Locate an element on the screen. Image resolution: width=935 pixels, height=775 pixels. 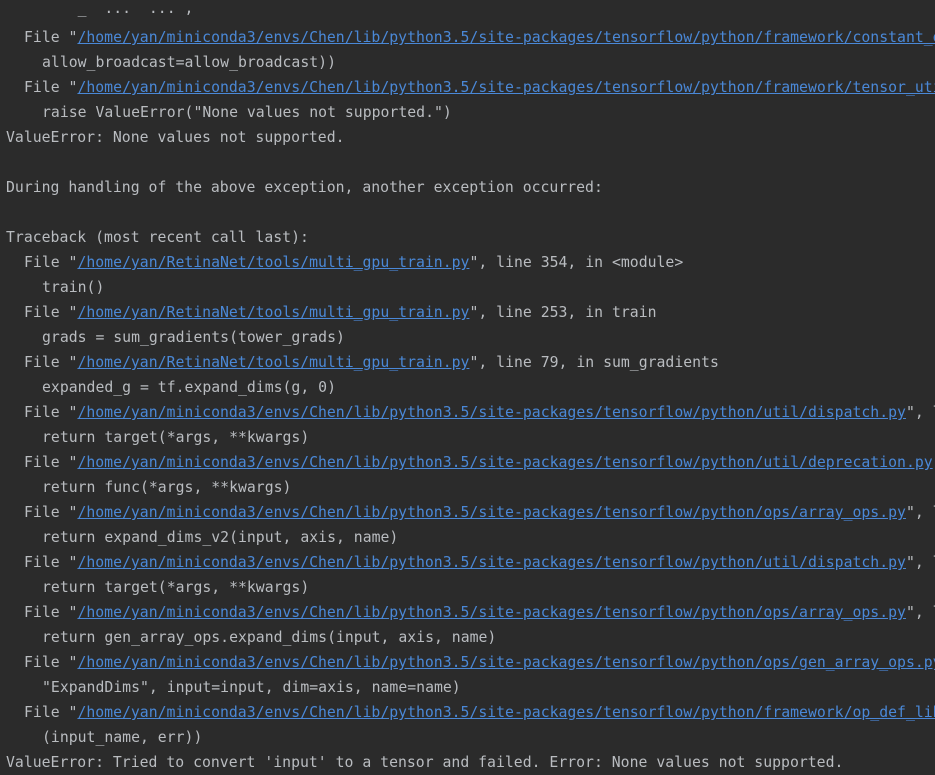
clipped-line: _ ... ... , is located at coordinates (118, 11).